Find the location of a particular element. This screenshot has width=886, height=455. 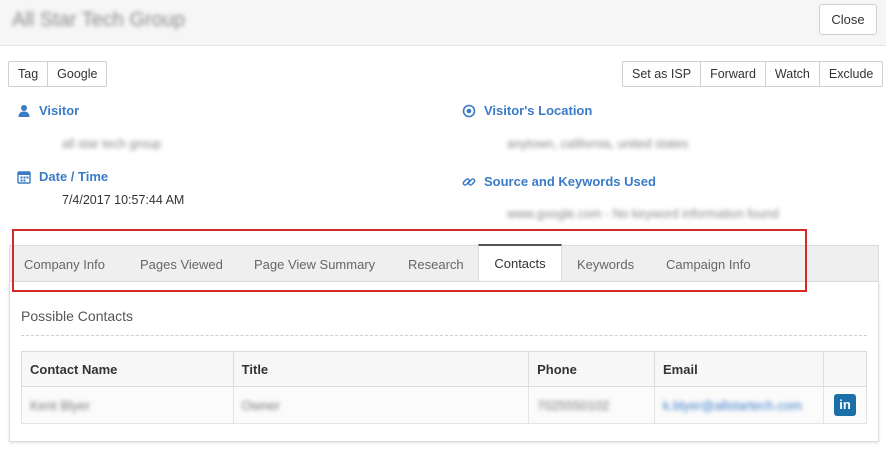

watch-button: Watch is located at coordinates (792, 74).